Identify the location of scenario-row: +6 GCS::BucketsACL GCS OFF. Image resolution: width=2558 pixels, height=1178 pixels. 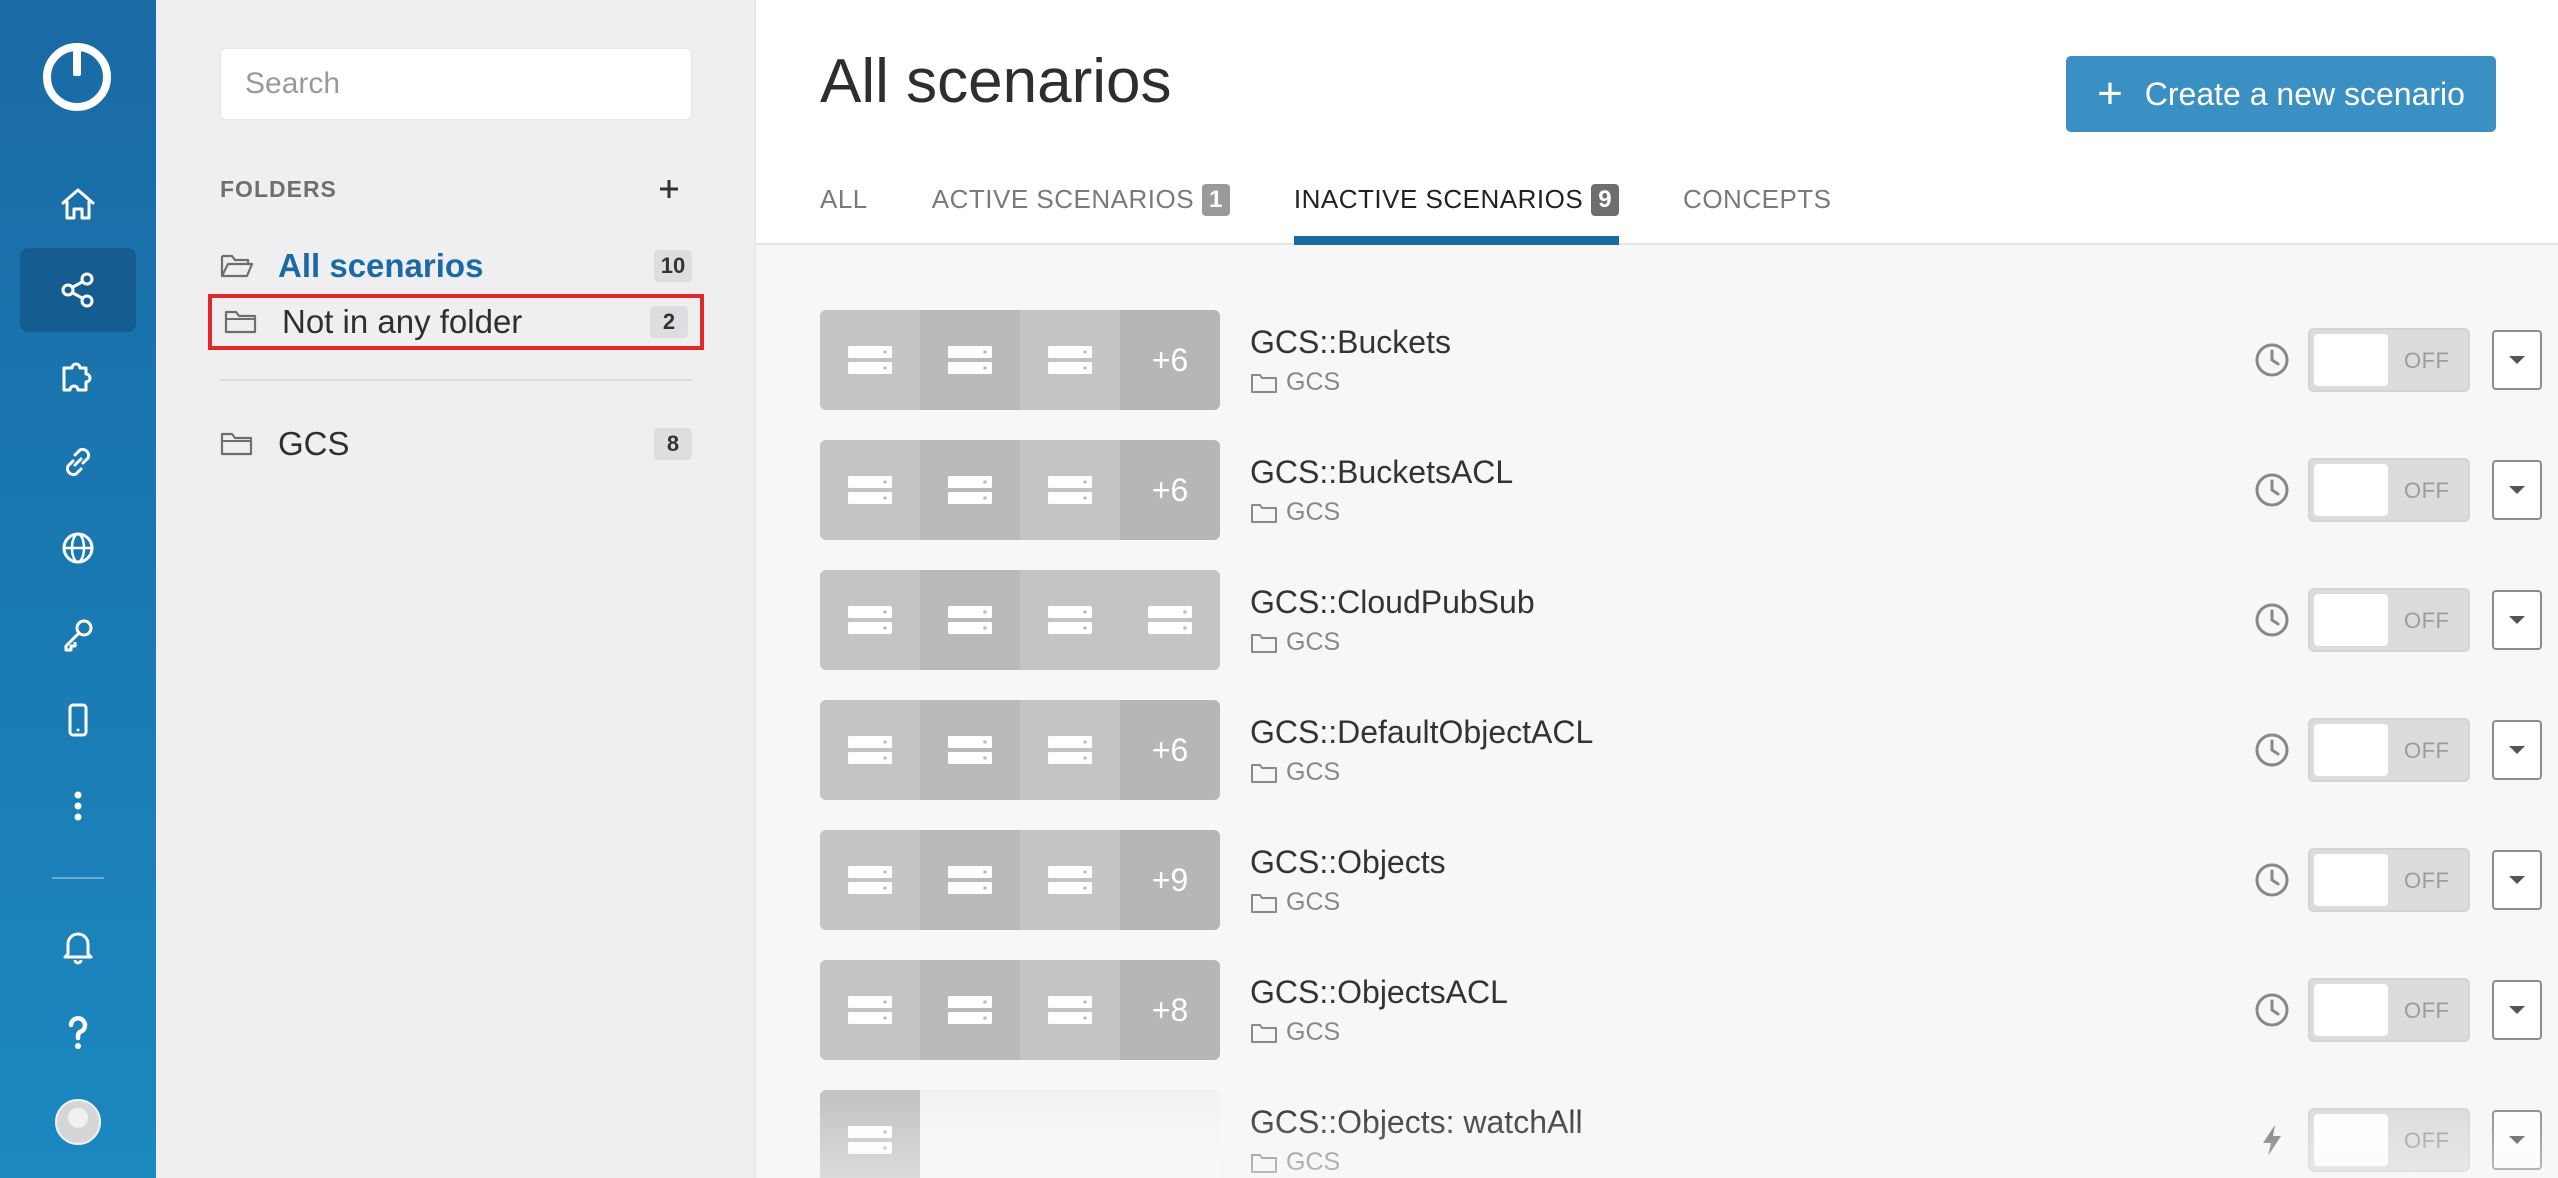
(1681, 490).